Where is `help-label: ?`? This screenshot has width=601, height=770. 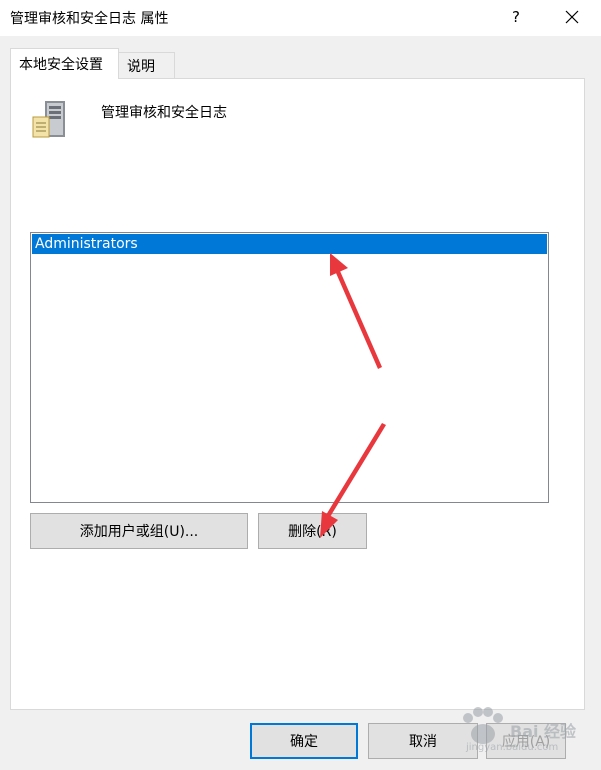
help-label: ? is located at coordinates (516, 17).